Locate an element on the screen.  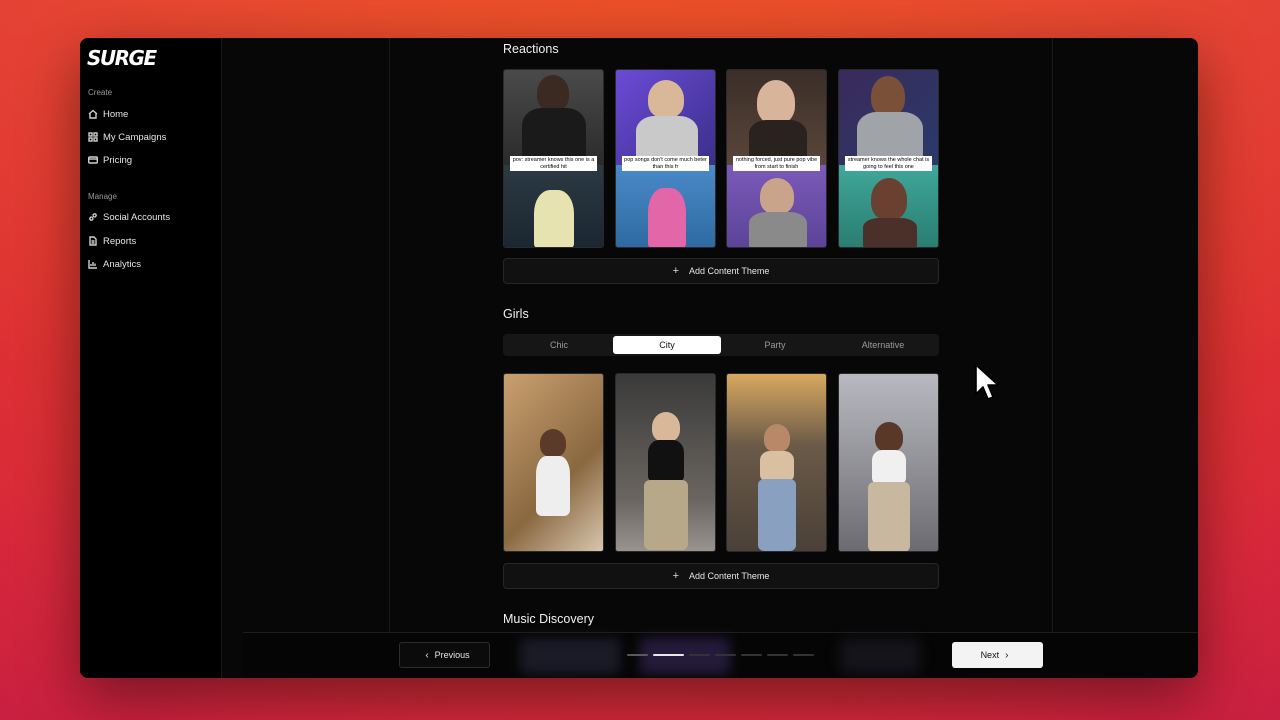
mouse-cursor-icon is located at coordinates (987, 382).